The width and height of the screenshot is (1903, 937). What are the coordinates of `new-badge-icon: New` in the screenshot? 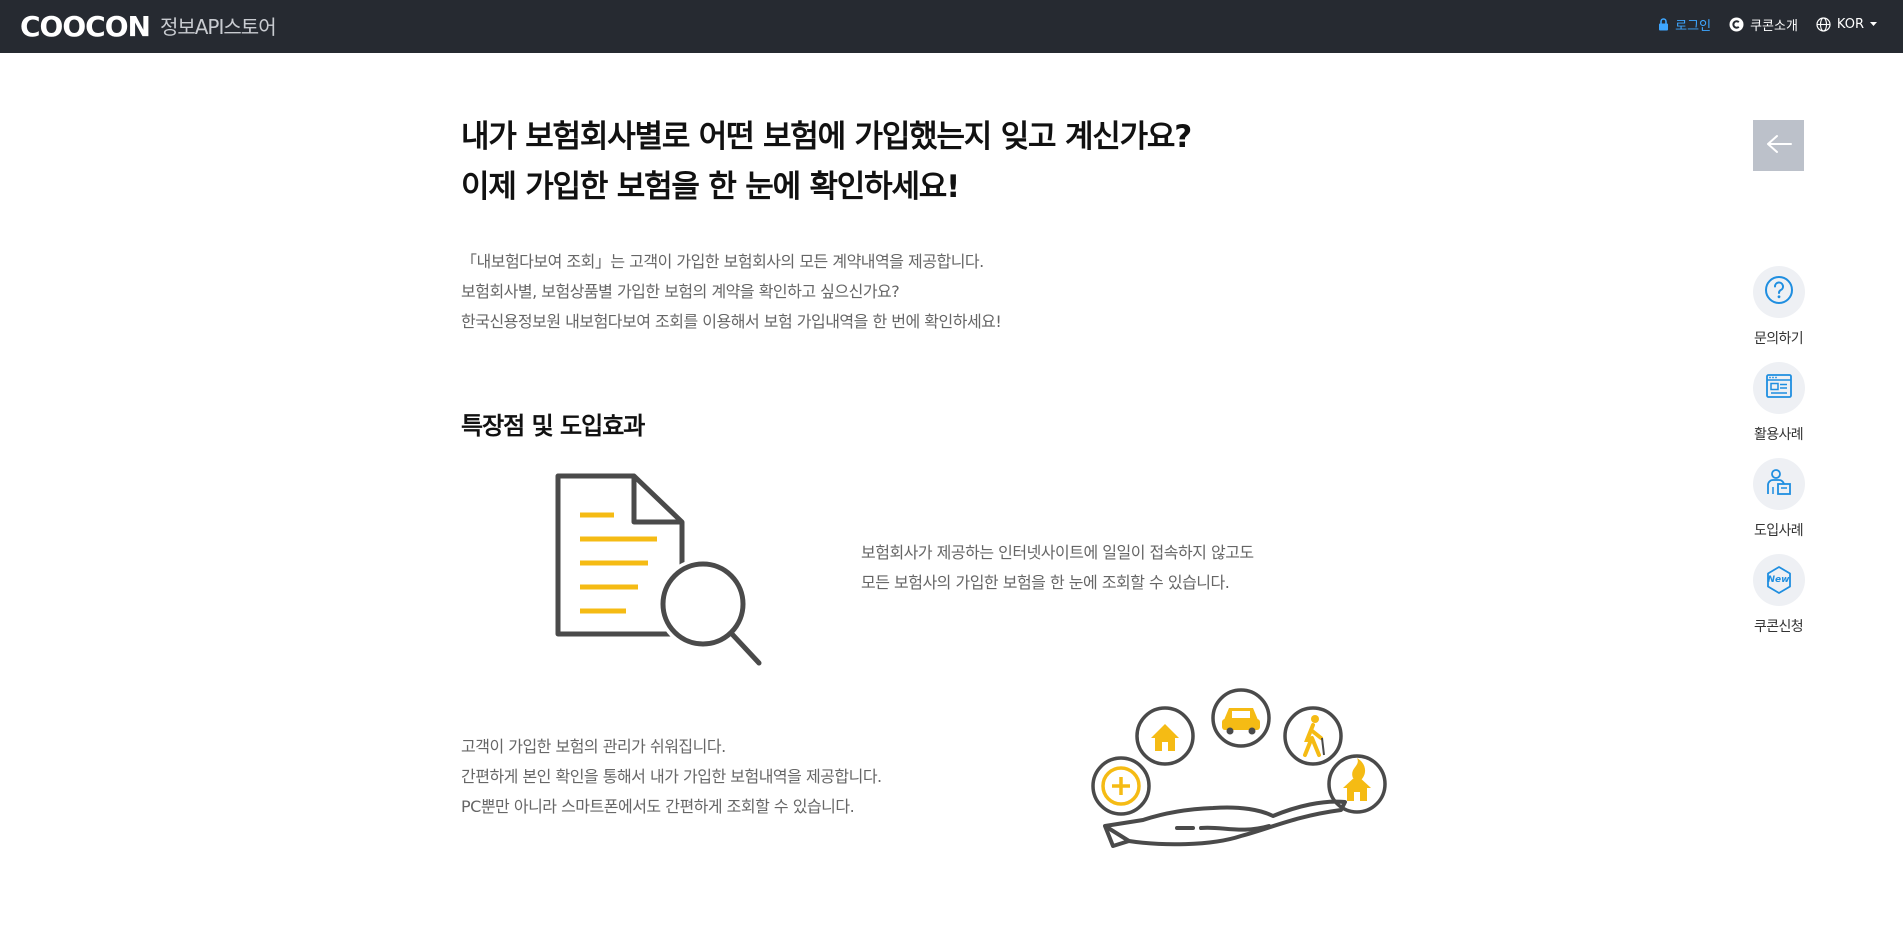 It's located at (1779, 580).